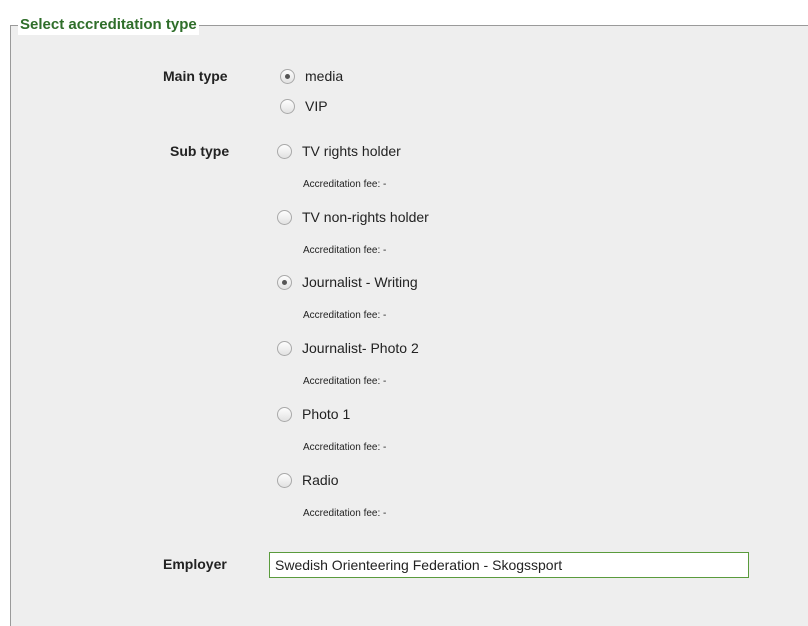 The width and height of the screenshot is (808, 626). I want to click on fee-photo-1: Accreditation fee: -, so click(345, 447).